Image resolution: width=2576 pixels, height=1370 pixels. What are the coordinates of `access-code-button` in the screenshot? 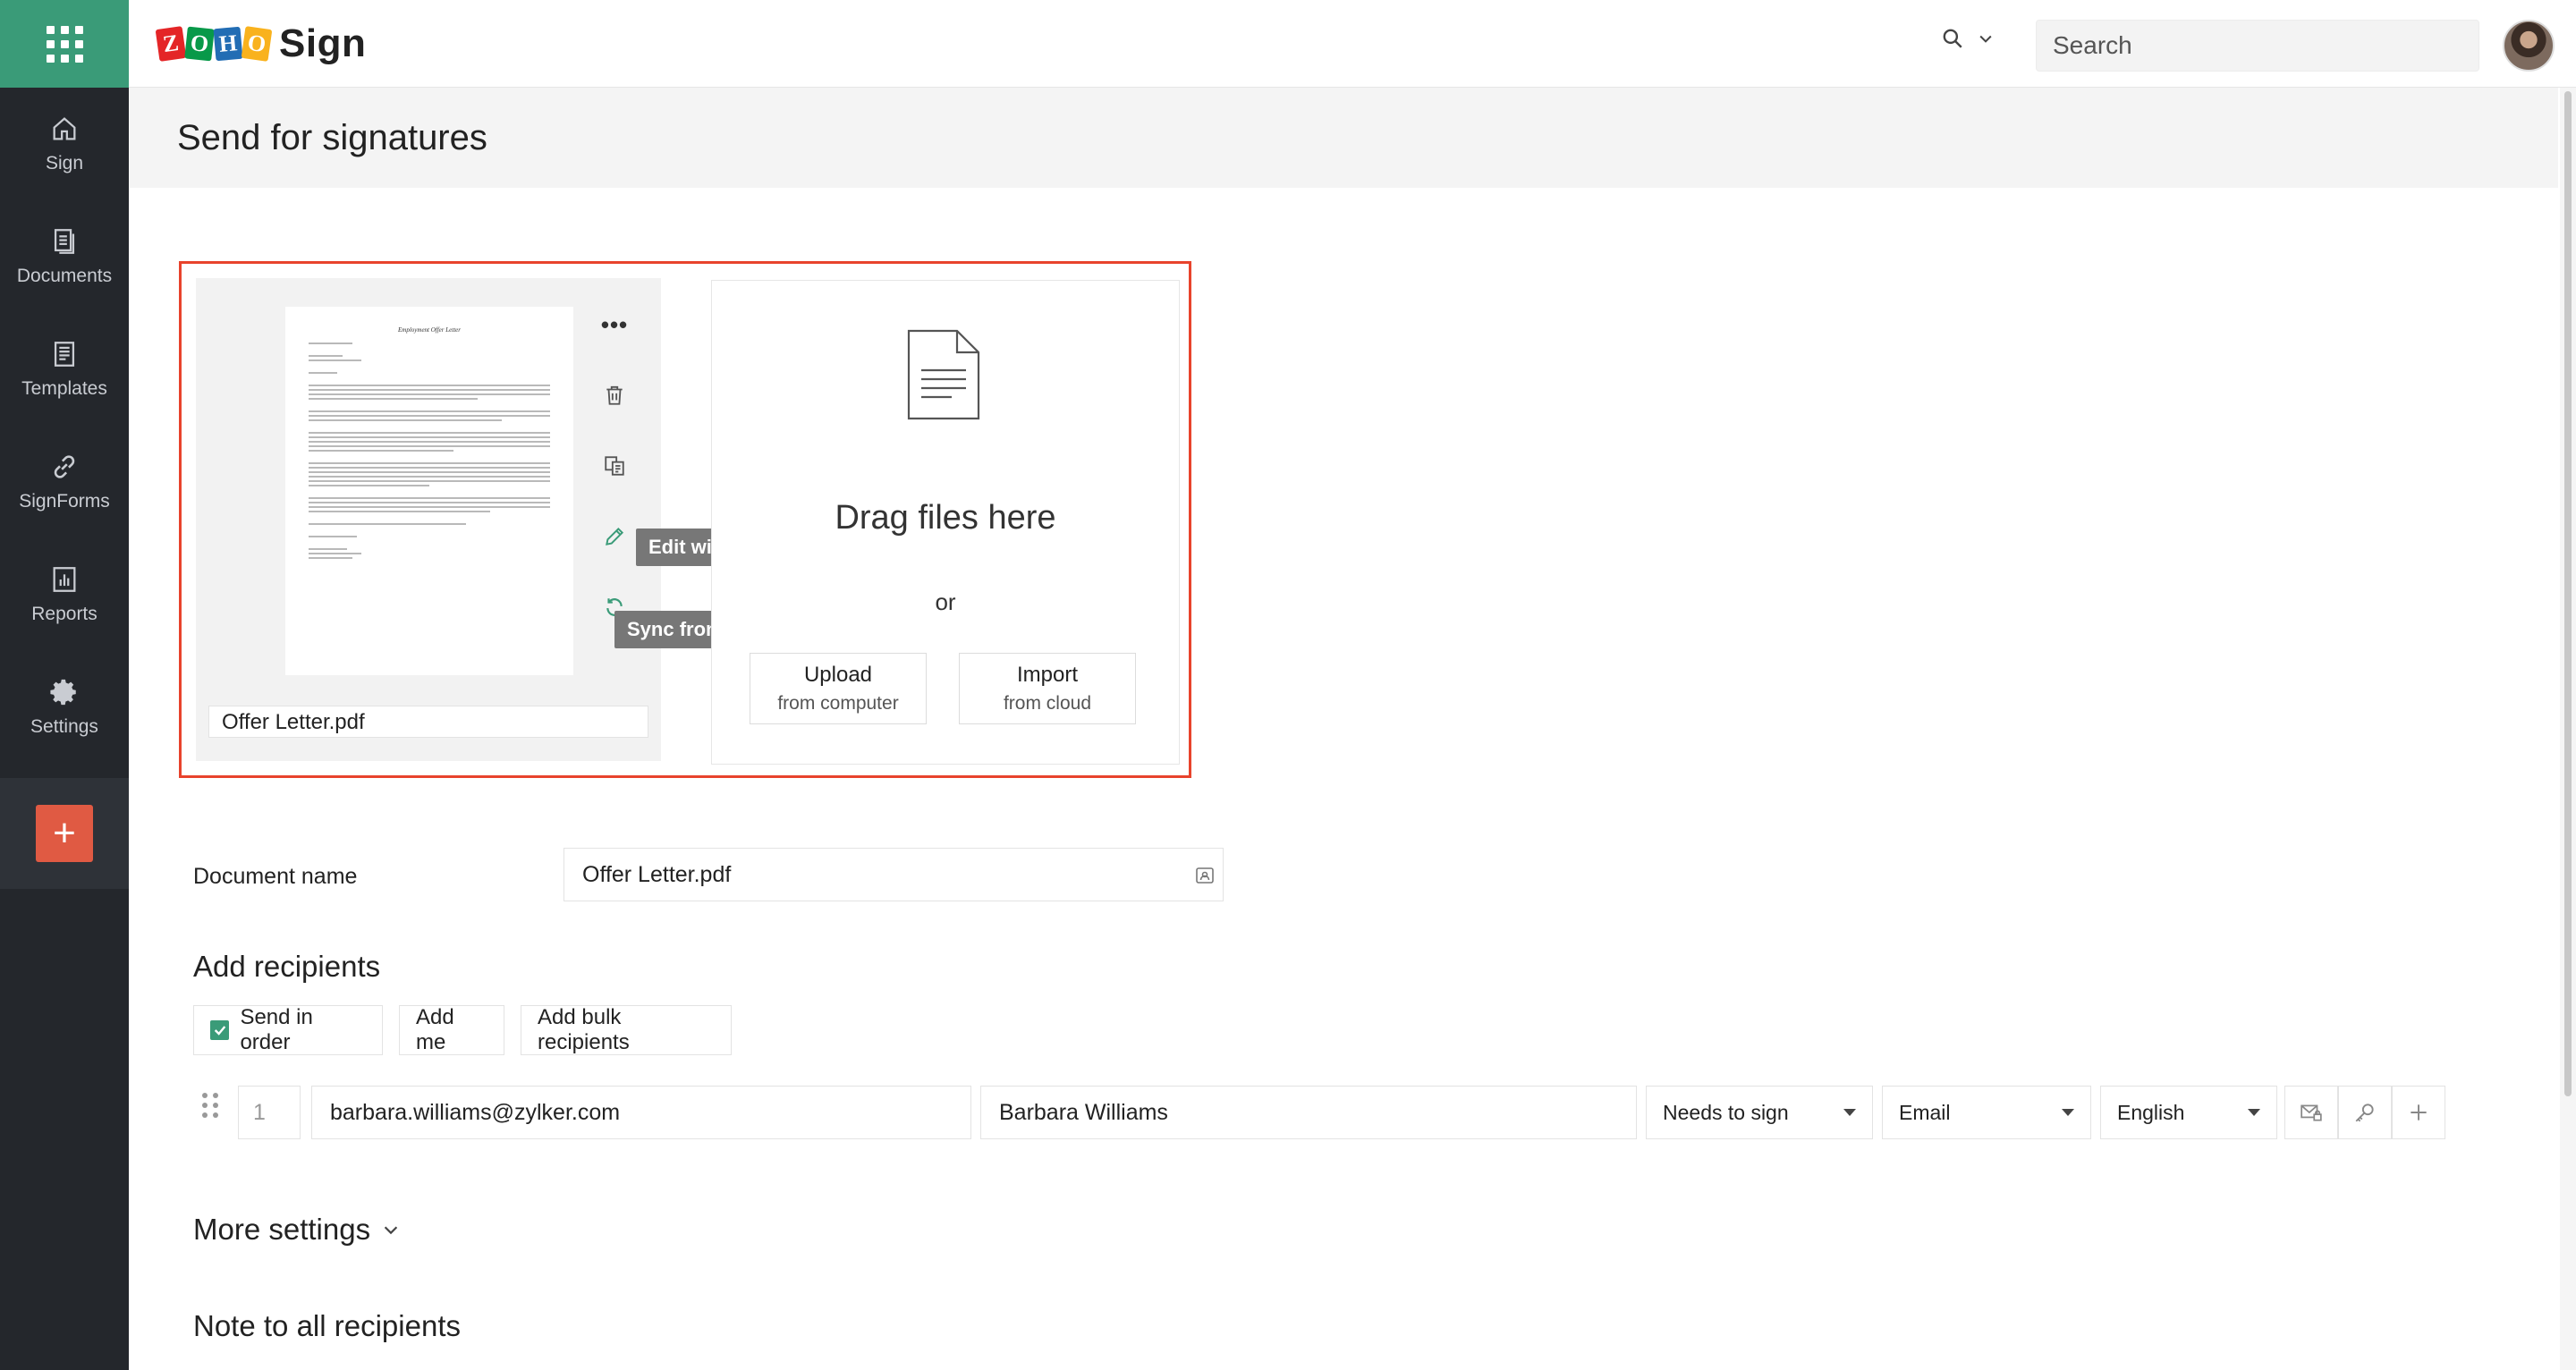 It's located at (2365, 1112).